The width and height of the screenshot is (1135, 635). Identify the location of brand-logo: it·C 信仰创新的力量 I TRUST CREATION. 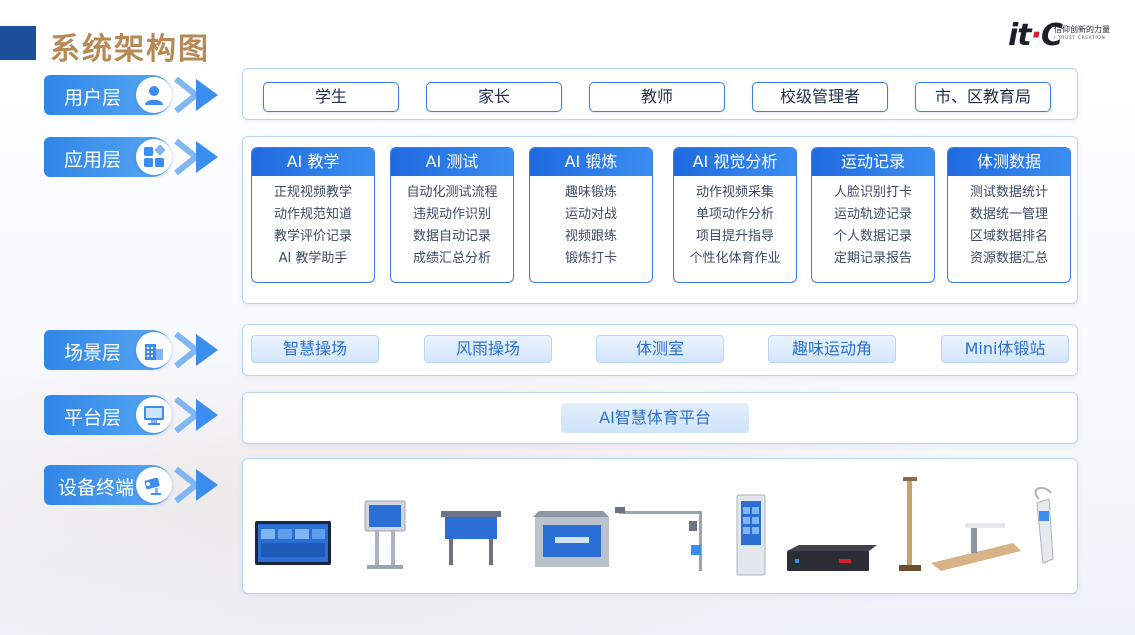
(1064, 35).